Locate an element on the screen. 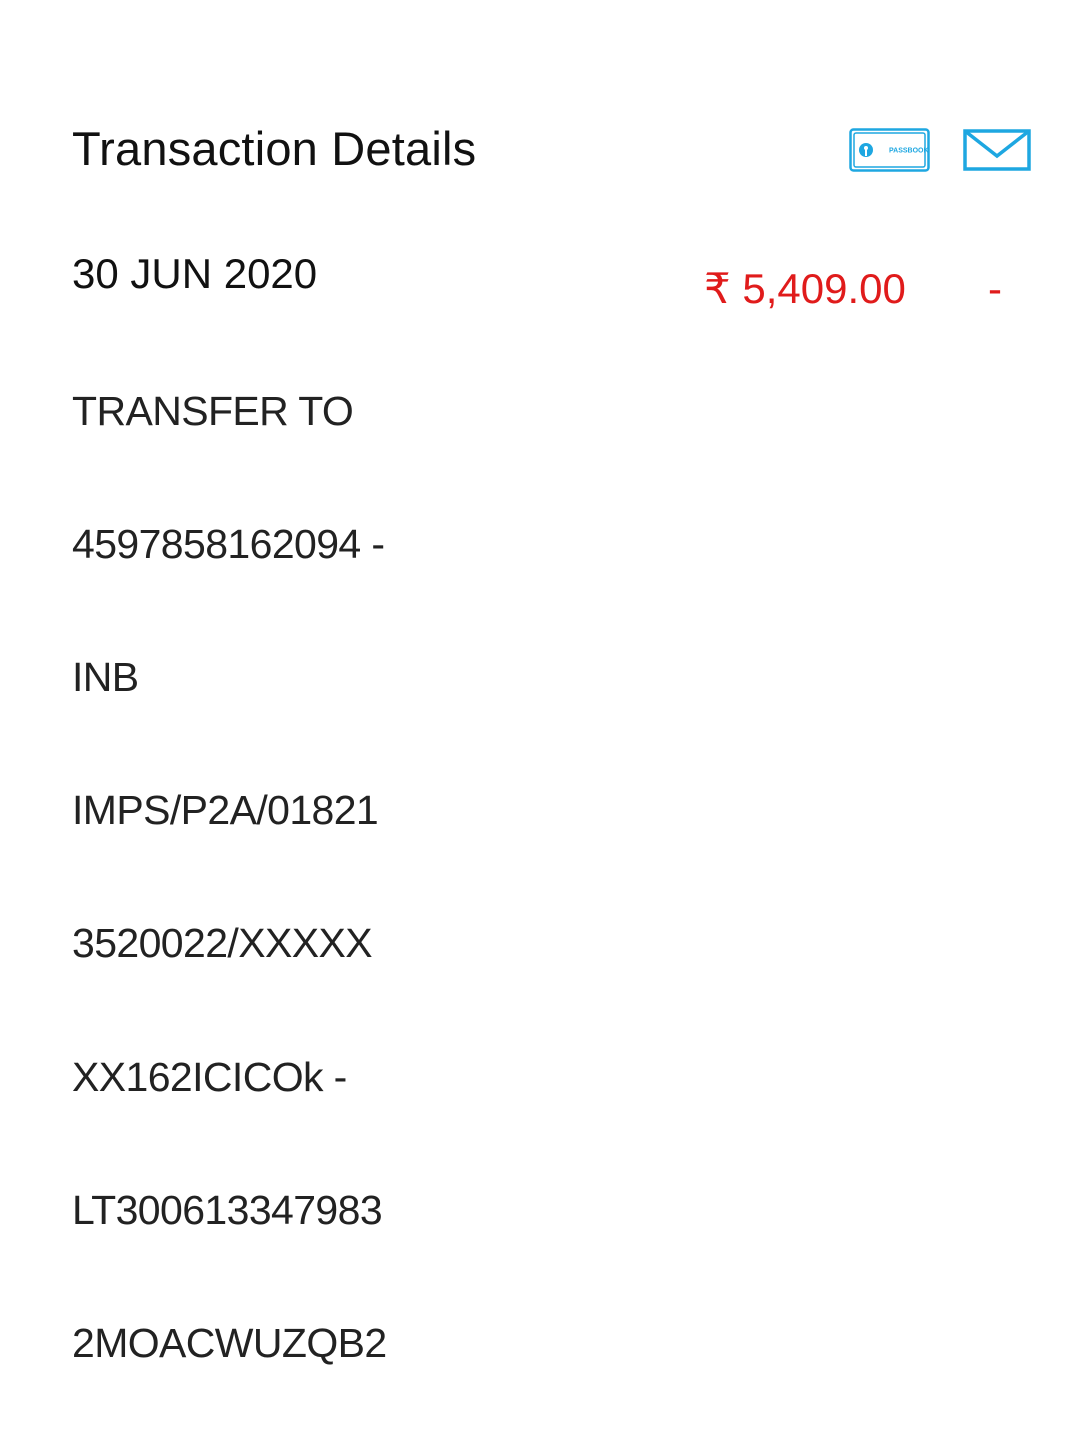 This screenshot has height=1443, width=1079. description-line: 2MOACWUZQB2 is located at coordinates (229, 1342).